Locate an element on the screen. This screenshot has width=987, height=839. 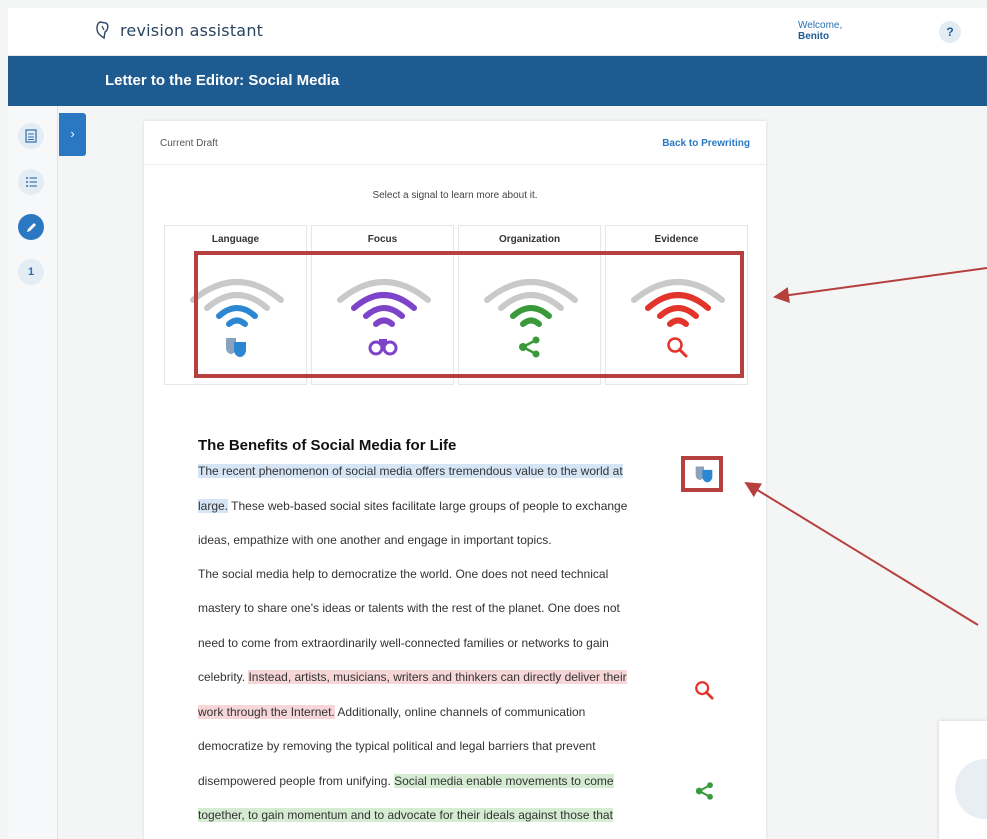
popover-avatar is located at coordinates (971, 789).